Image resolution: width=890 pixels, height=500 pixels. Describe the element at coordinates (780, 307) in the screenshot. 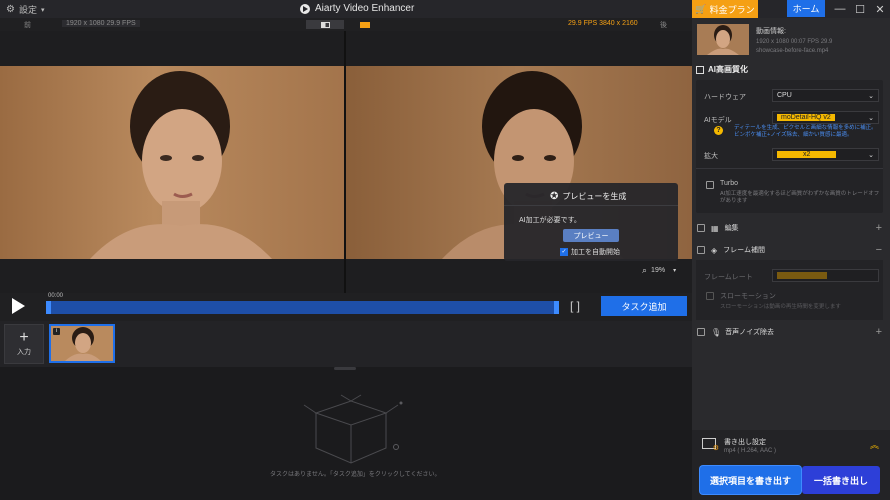

I see `slowmo-description: スローモーションは動画の再生時間を変更します` at that location.